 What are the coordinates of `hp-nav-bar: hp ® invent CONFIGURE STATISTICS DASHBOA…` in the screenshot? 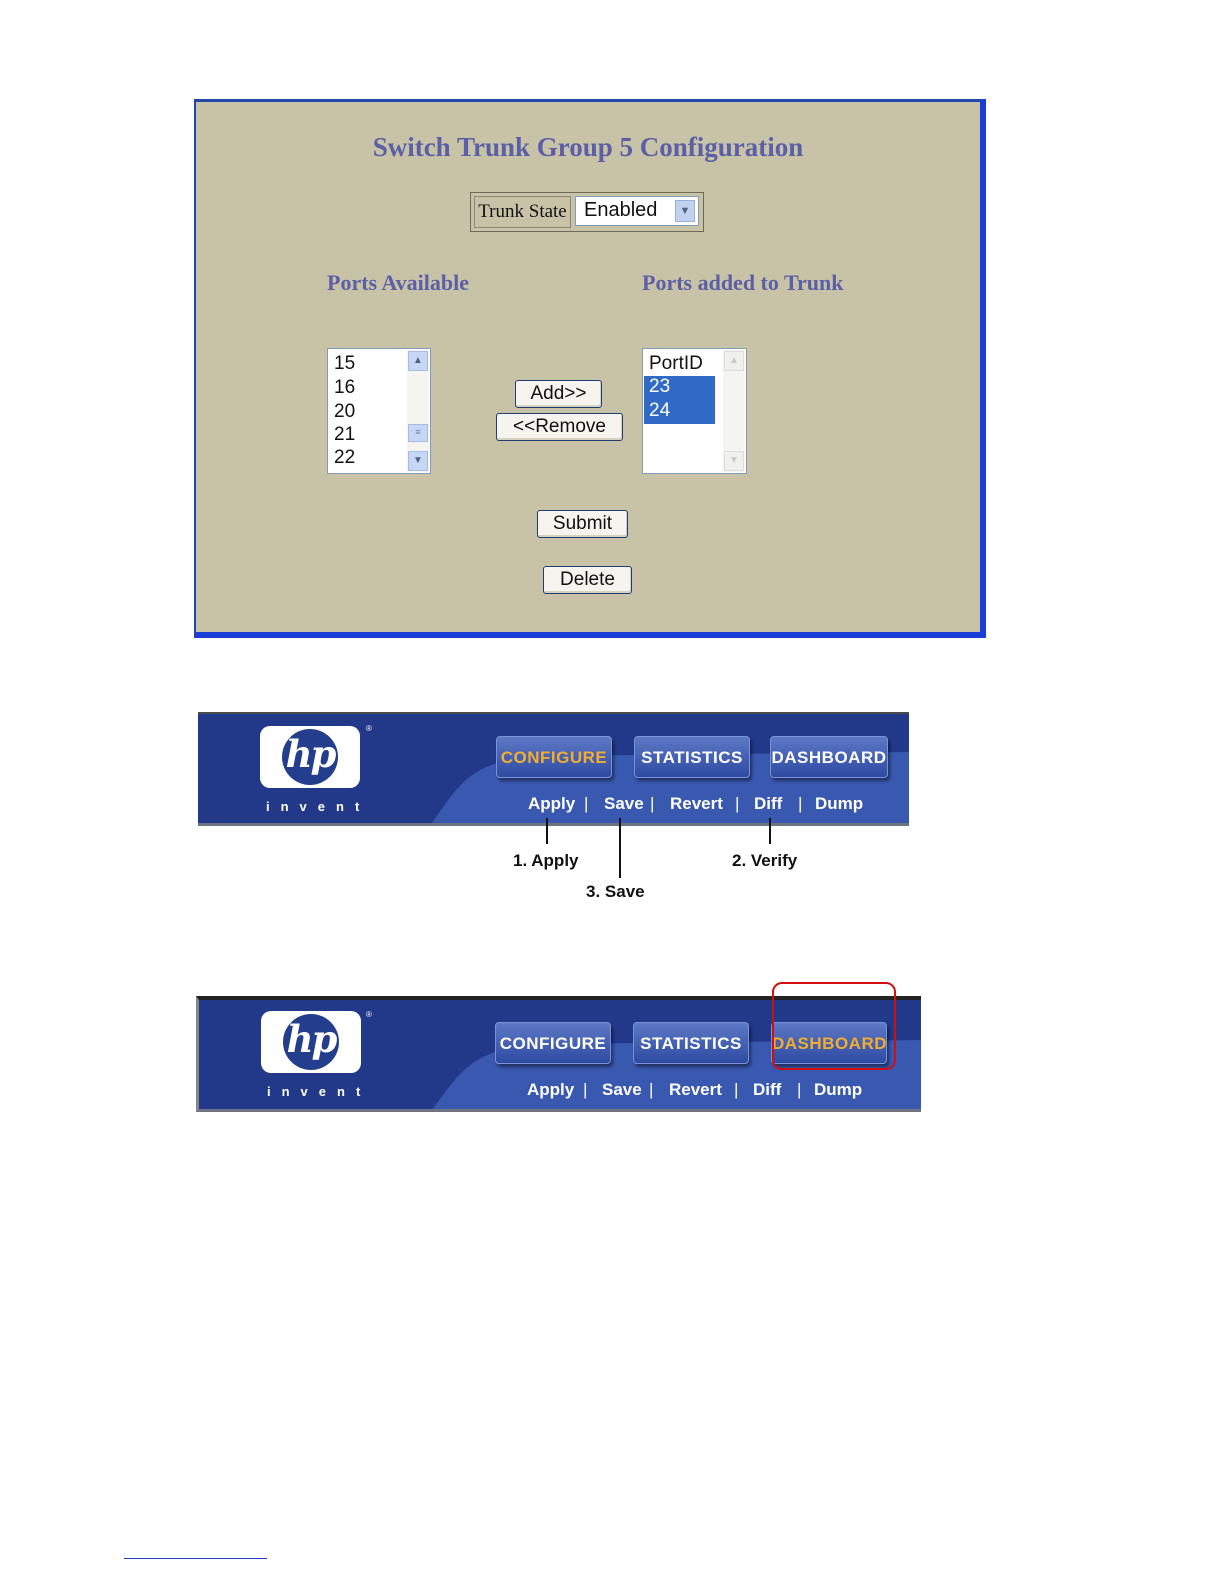 It's located at (553, 769).